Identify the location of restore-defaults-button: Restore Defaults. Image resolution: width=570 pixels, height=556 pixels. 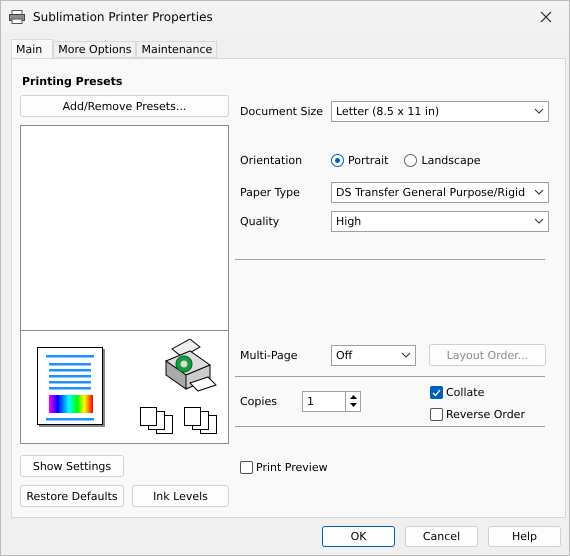
(72, 496).